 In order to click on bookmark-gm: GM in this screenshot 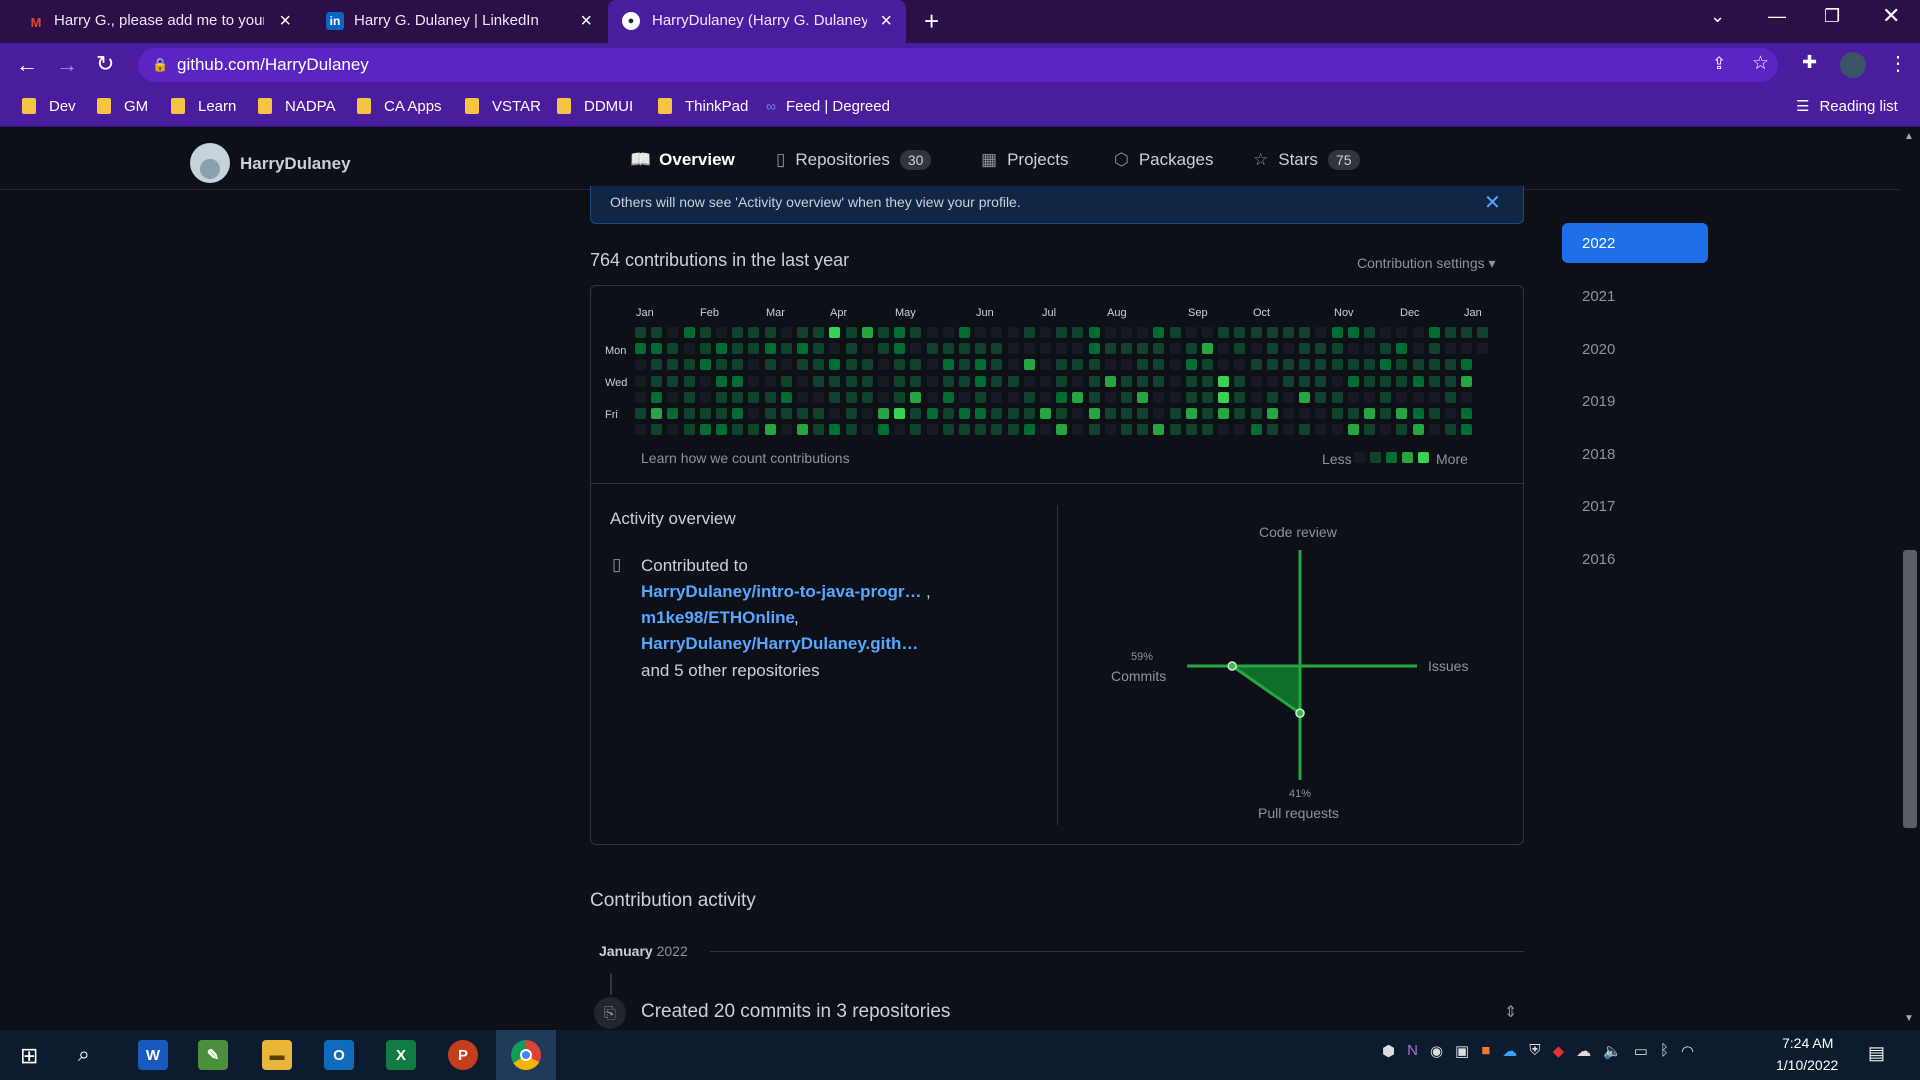, I will do `click(122, 106)`.